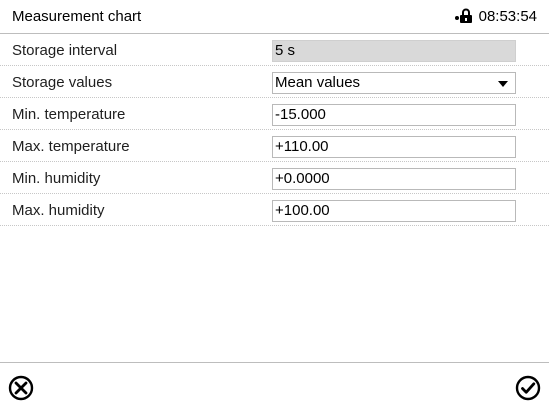  I want to click on cancel-button, so click(21, 388).